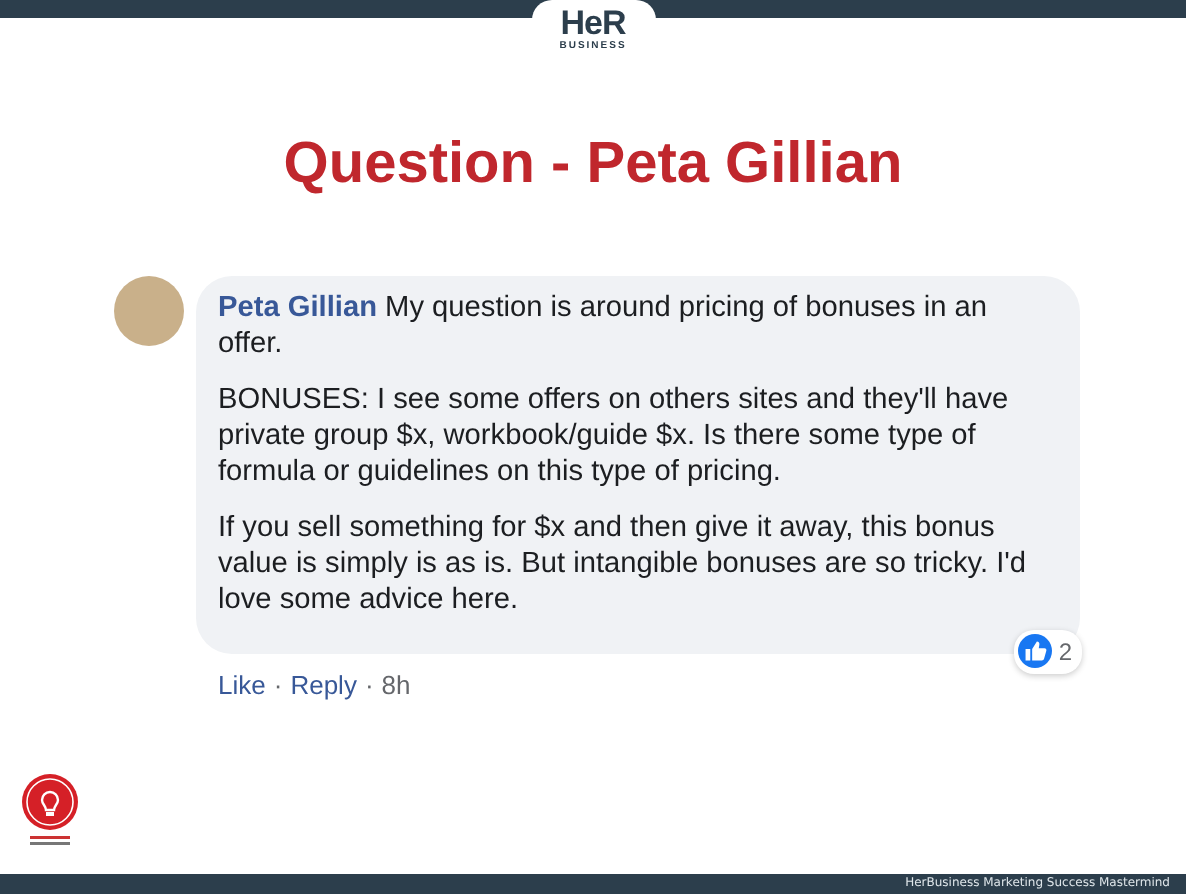  What do you see at coordinates (614, 435) in the screenshot?
I see `comment-text: BONUSES: I see some offers on others sites and they'll have private group $x, workbook/guide $x. Is there some type of formula or guidelines on this type of pricing.` at bounding box center [614, 435].